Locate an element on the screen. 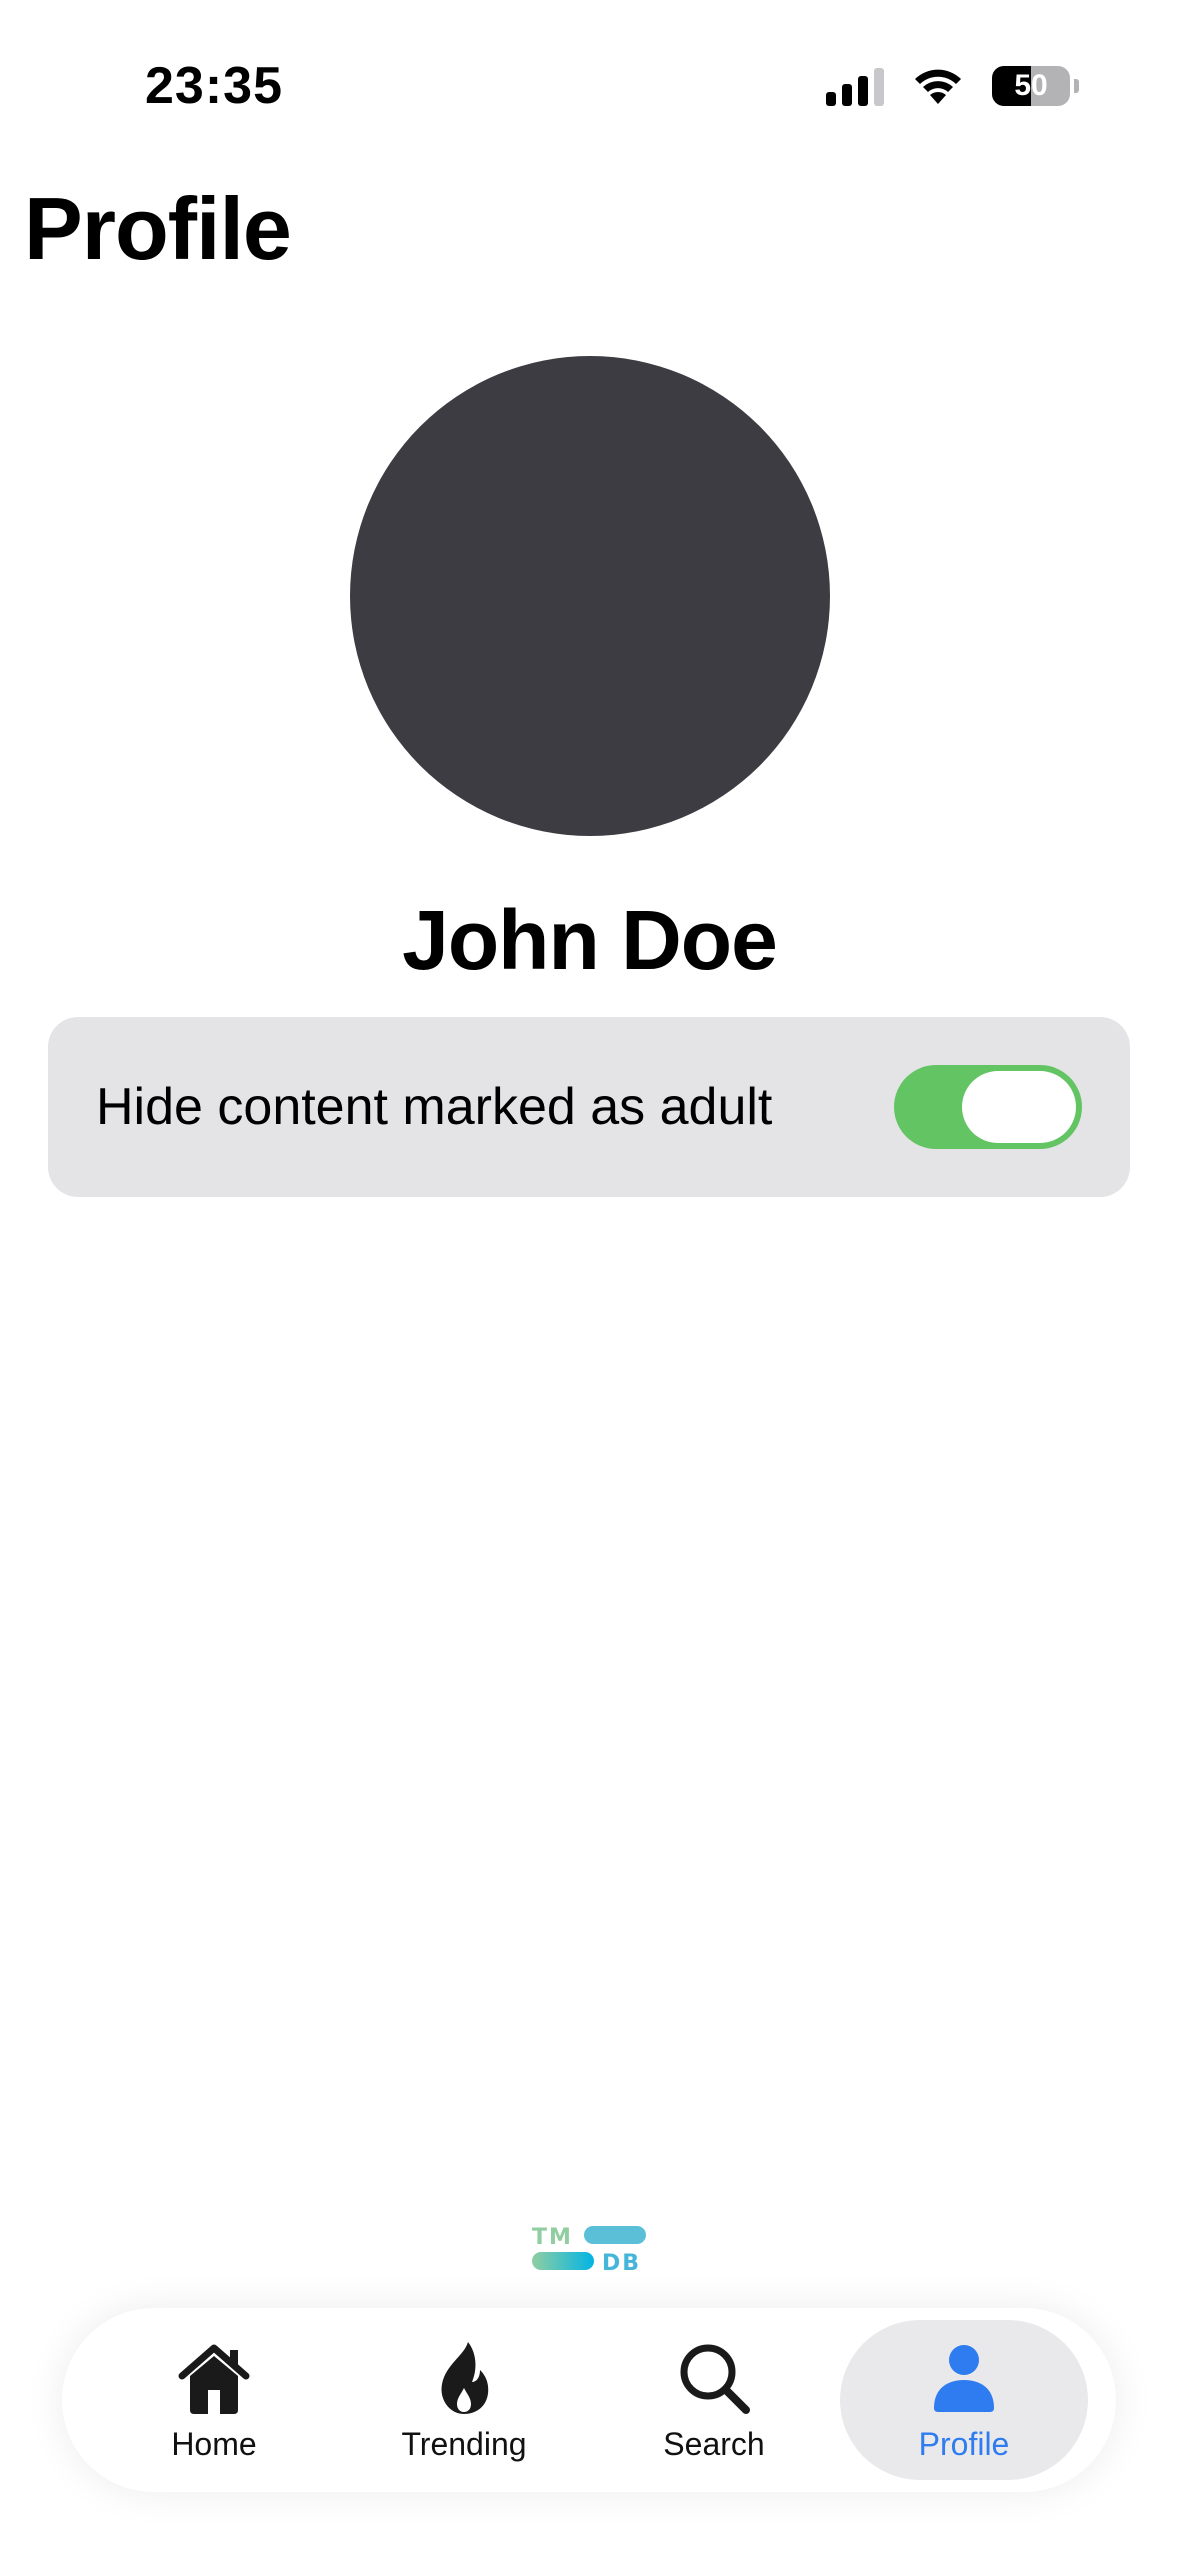  tab-trending: Trending is located at coordinates (464, 2400).